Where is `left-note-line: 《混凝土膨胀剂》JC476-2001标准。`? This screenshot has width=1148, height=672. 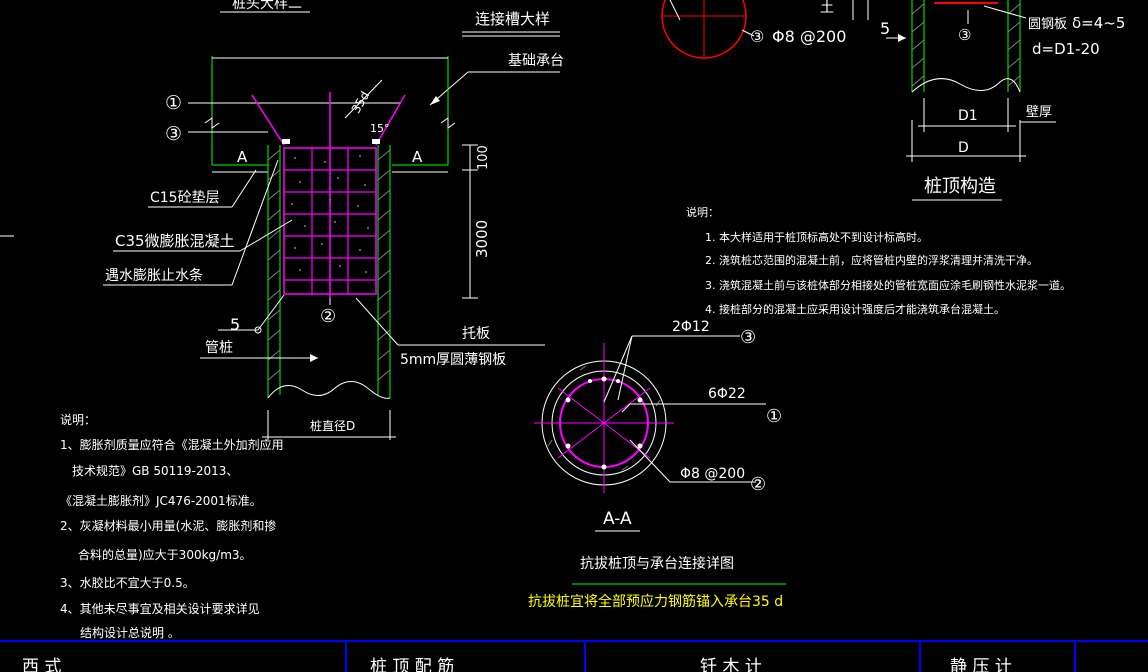
left-note-line: 《混凝土膨胀剂》JC476-2001标准。 is located at coordinates (161, 500).